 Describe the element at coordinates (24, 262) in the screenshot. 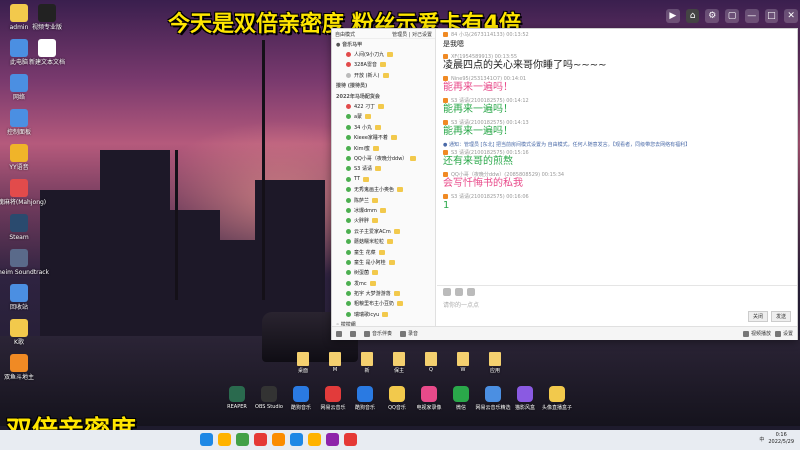

I see `desktop-icon: Valheim Soundtrack` at that location.